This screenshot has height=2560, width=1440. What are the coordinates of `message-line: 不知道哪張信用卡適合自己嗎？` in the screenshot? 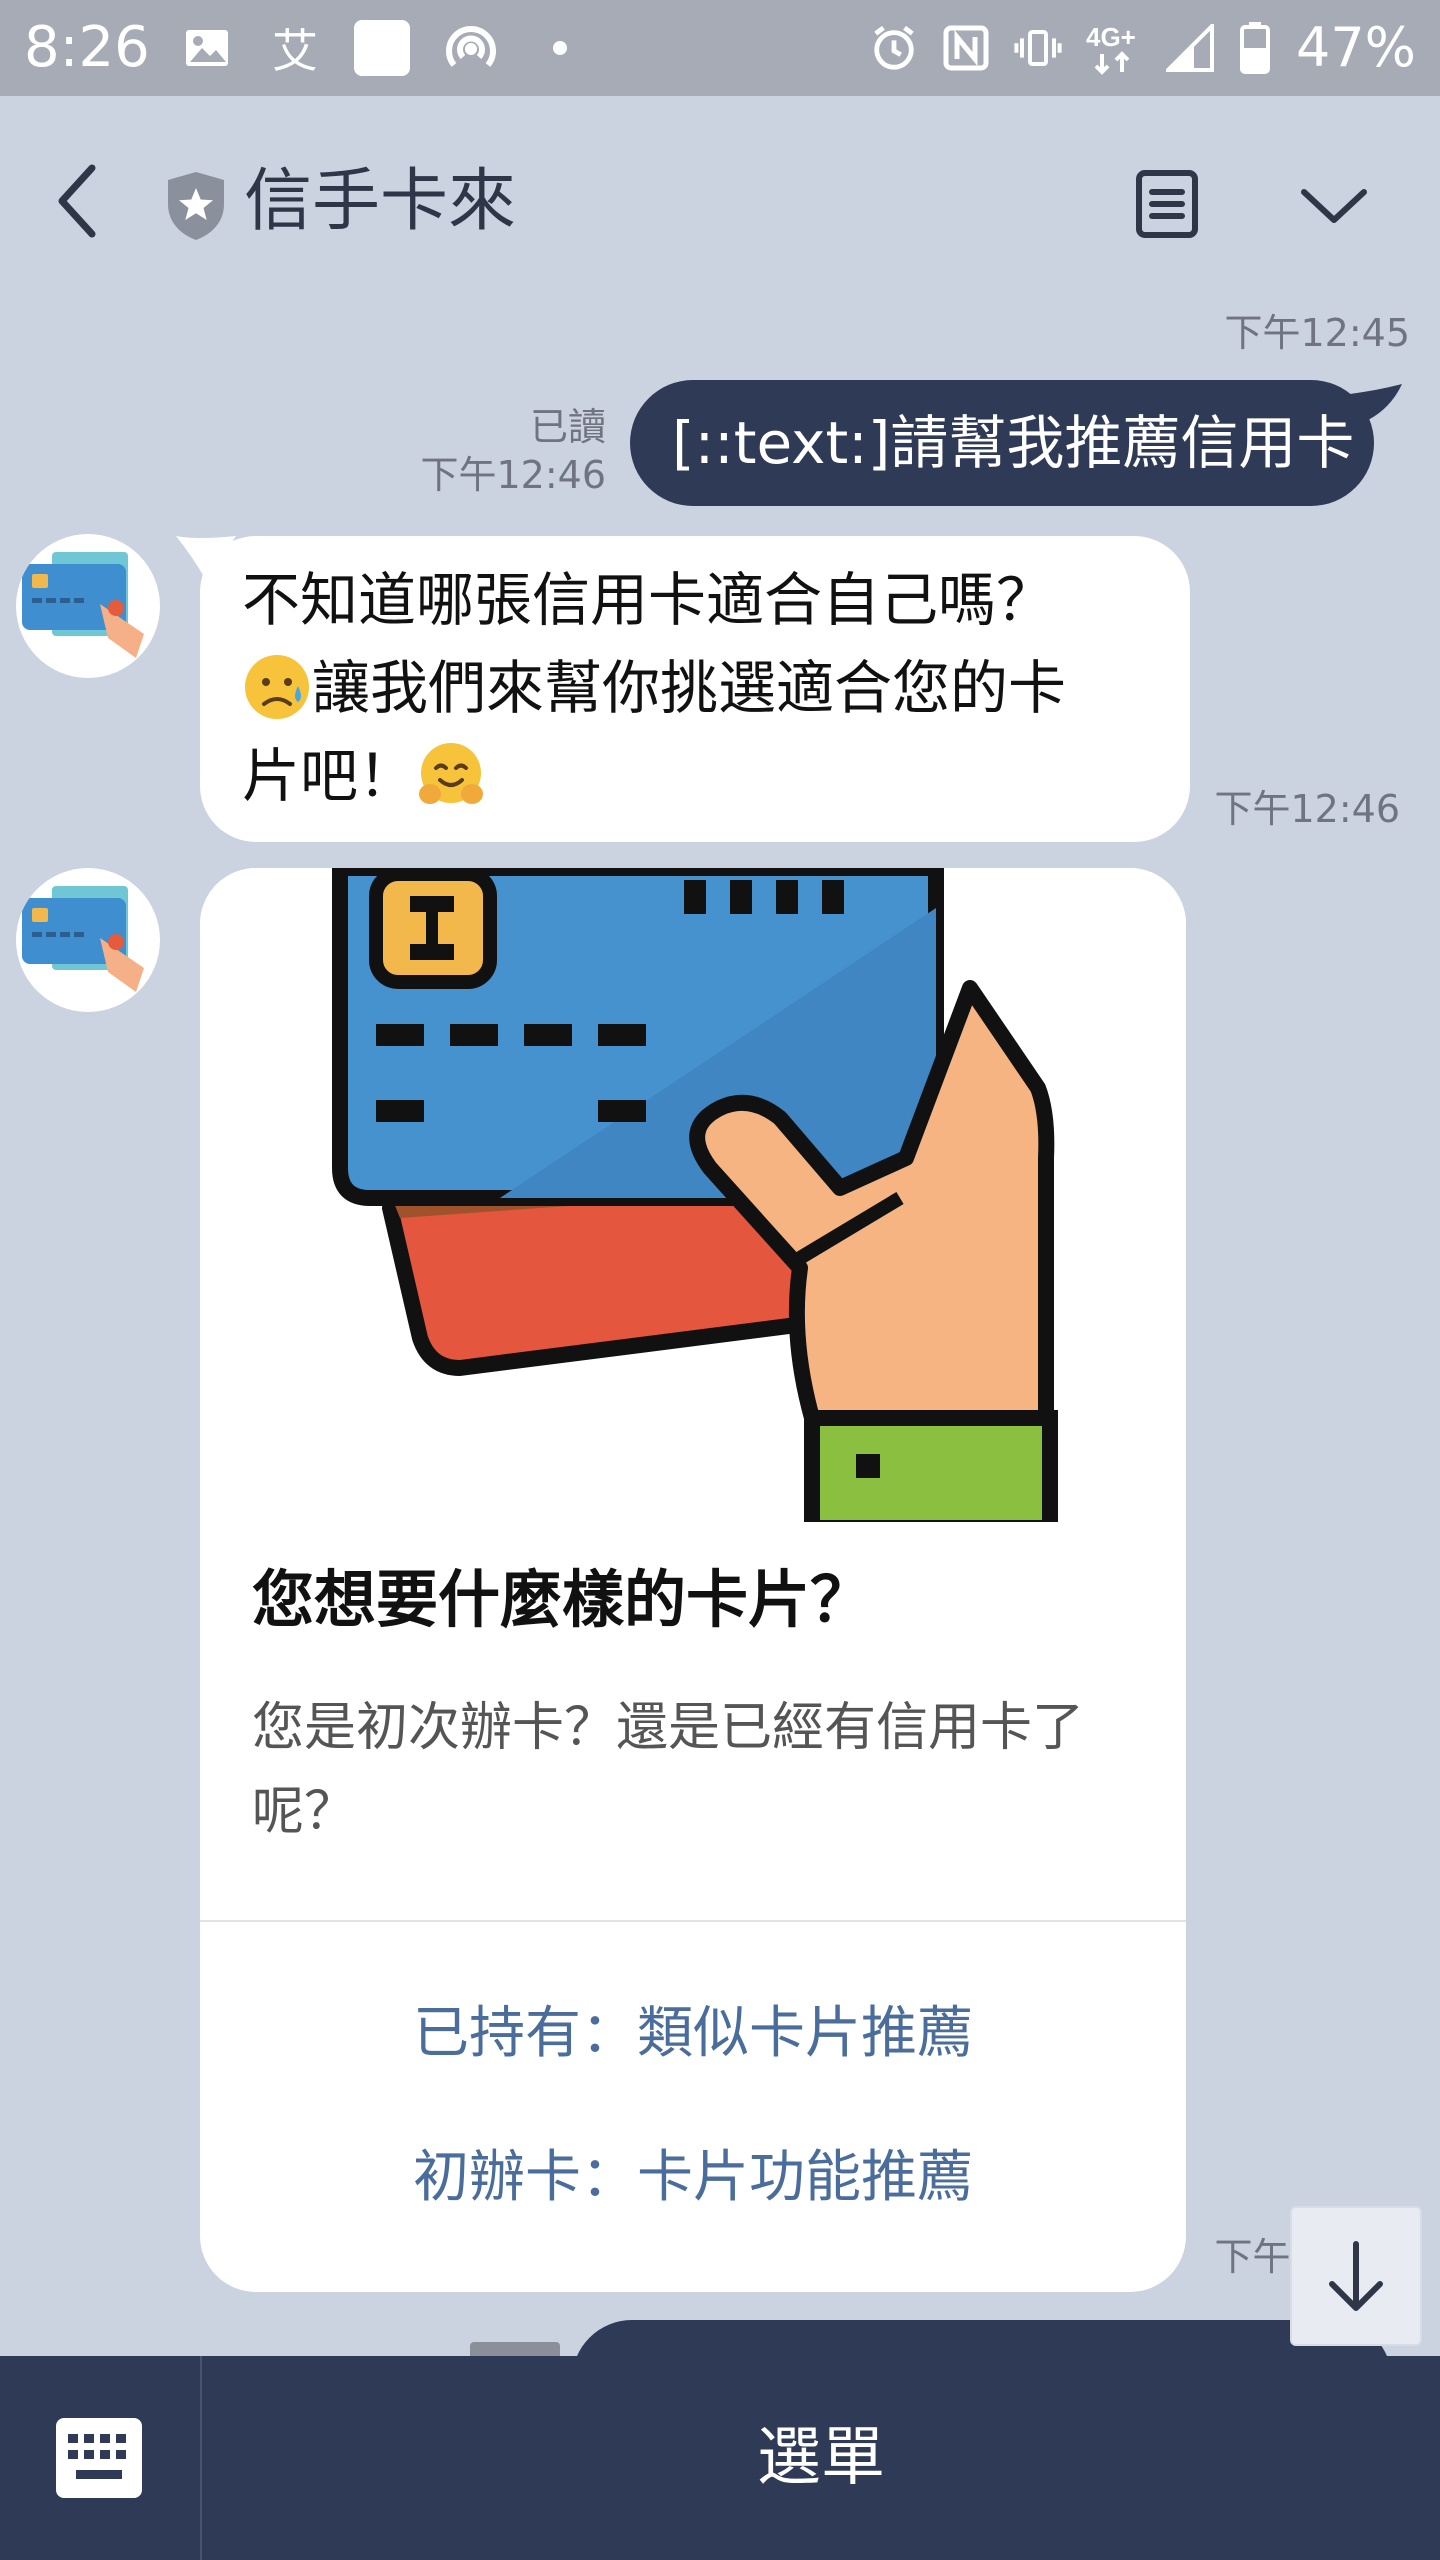 It's located at (648, 600).